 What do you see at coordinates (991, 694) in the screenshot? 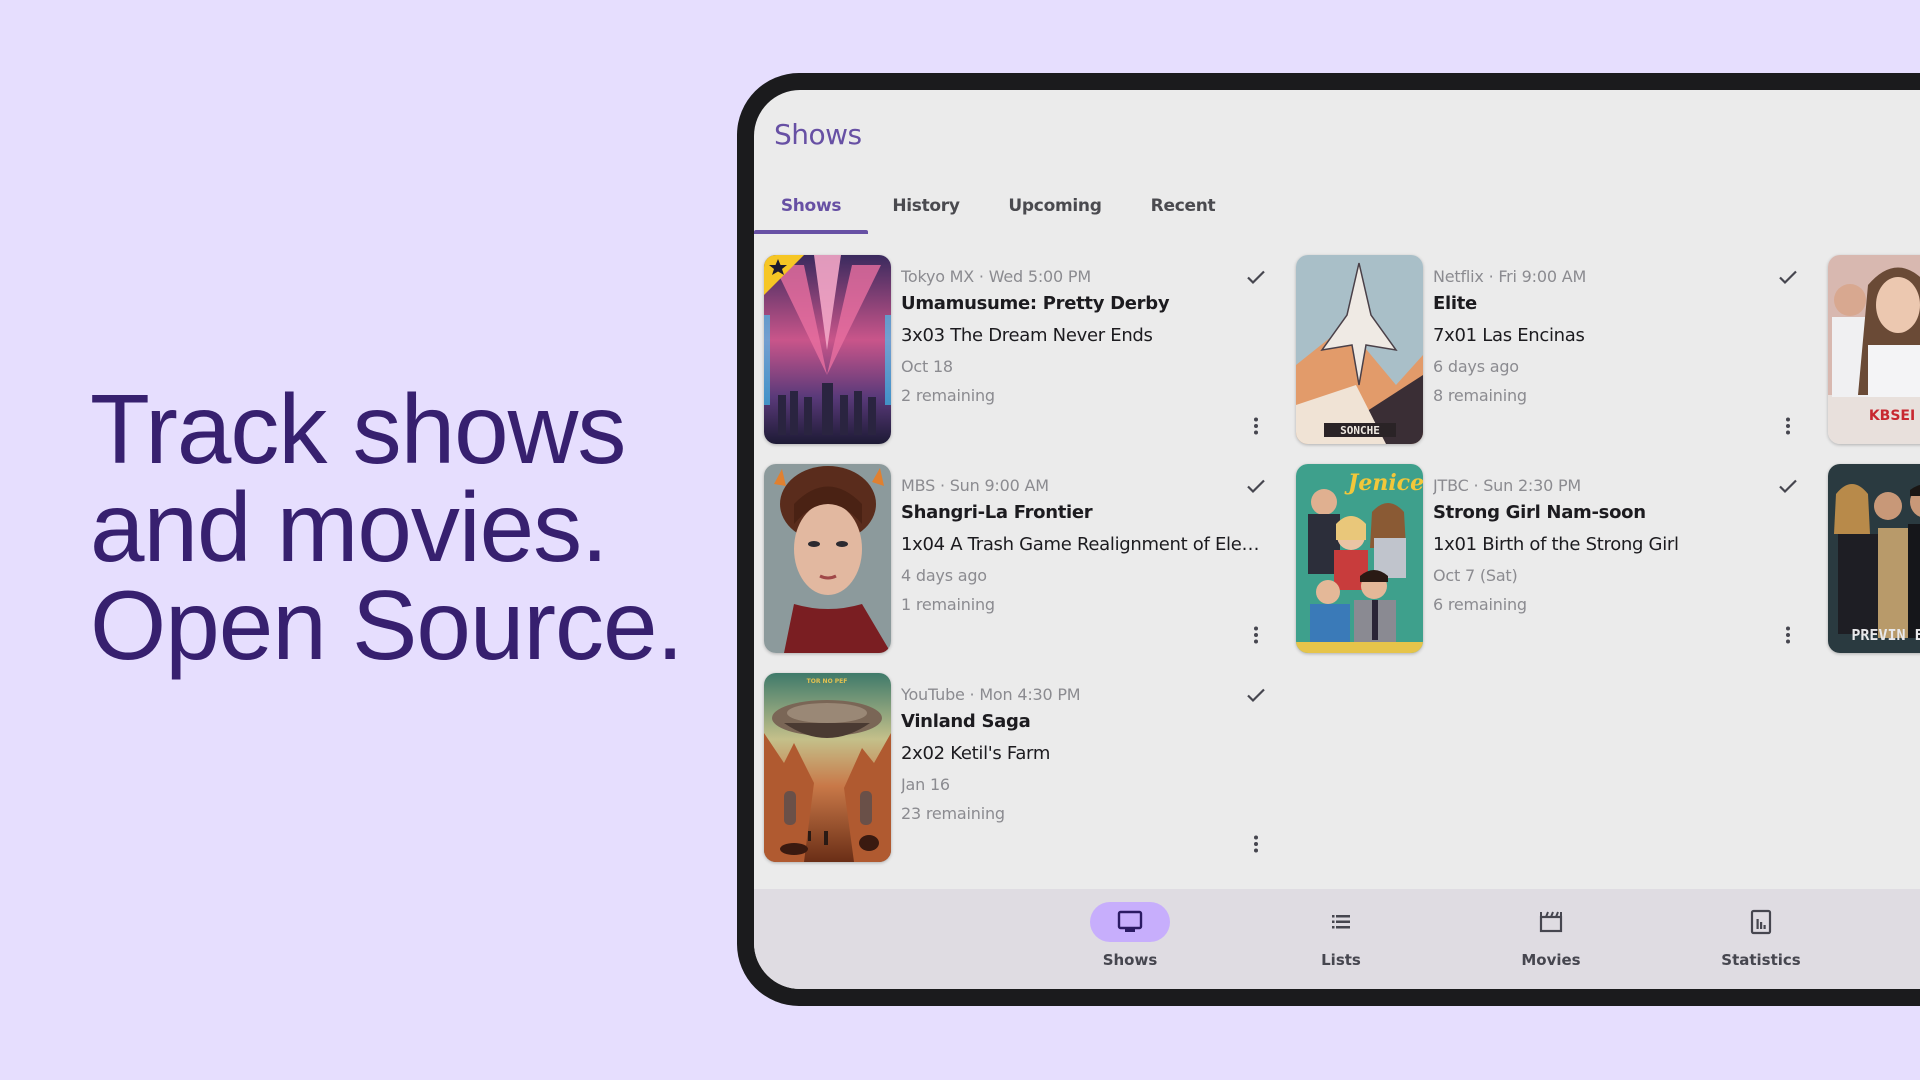
I see `network-airtime: YouTube · Mon 4:30 PM` at bounding box center [991, 694].